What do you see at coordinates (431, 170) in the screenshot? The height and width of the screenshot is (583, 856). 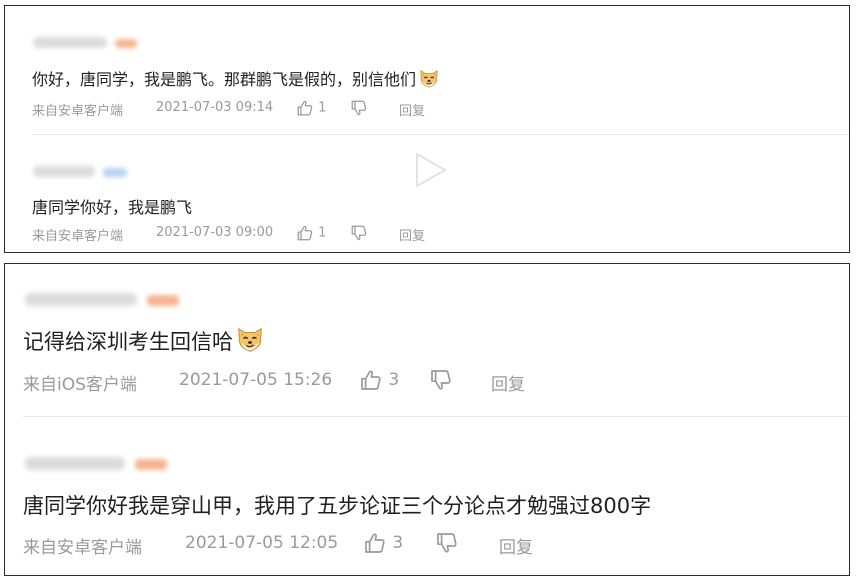 I see `play-icon` at bounding box center [431, 170].